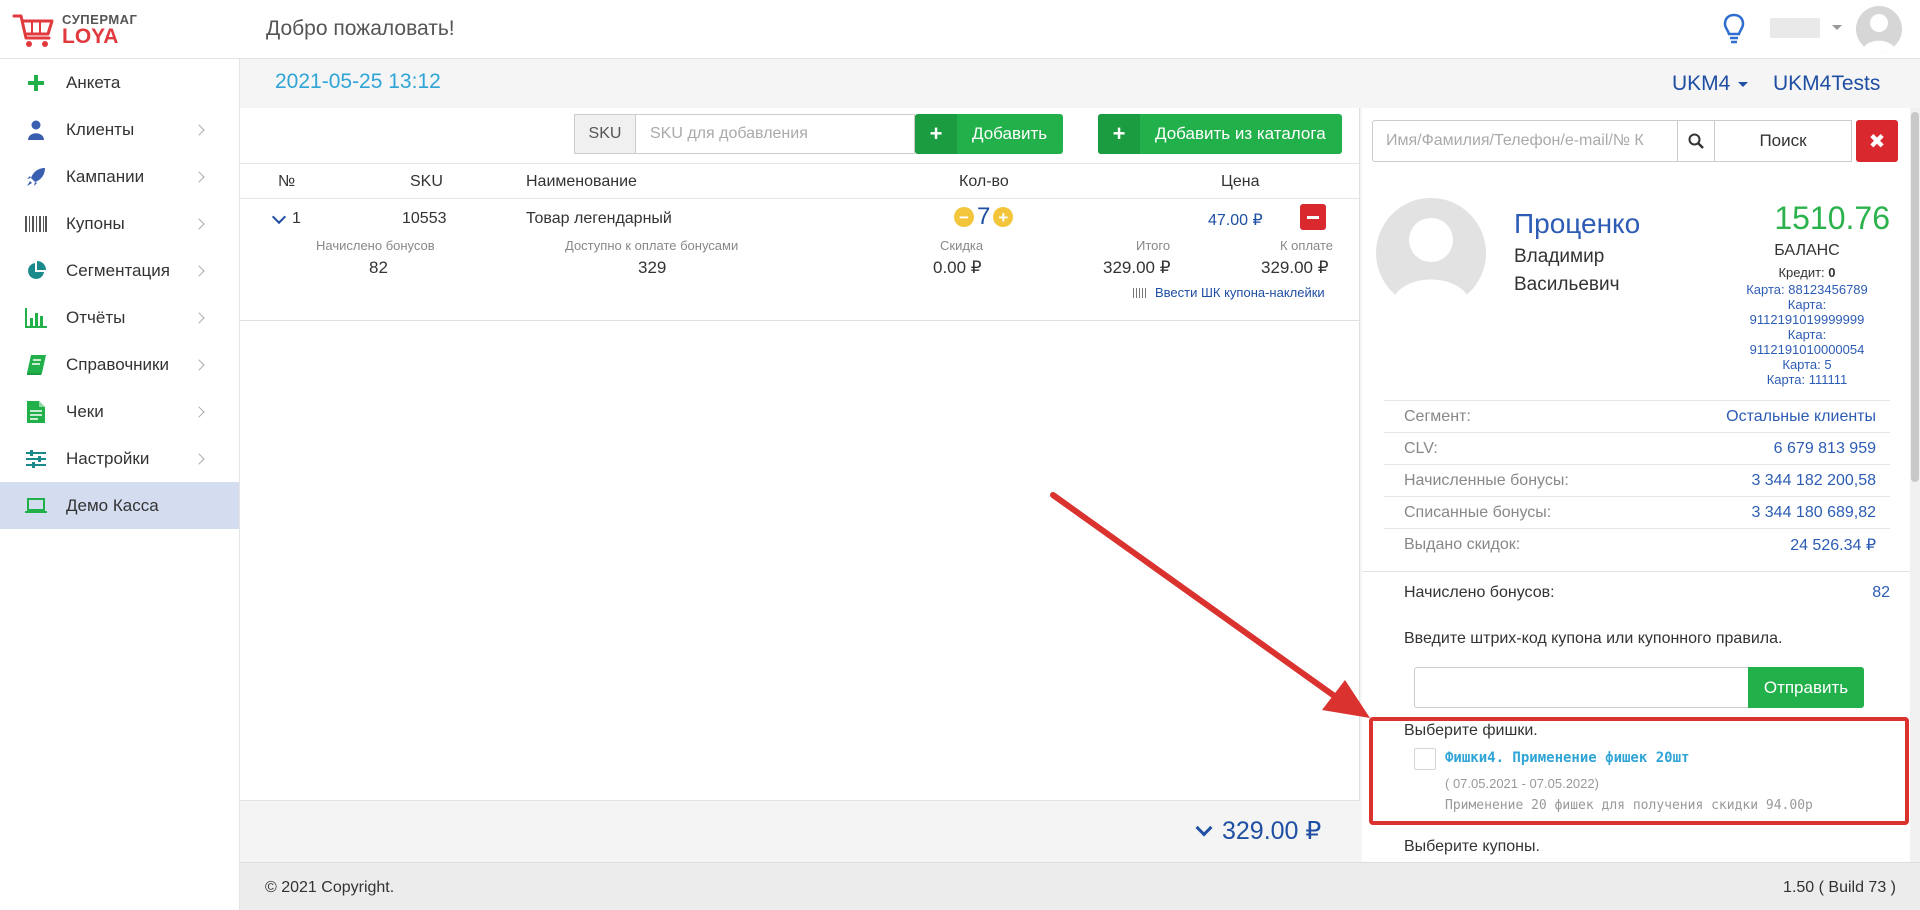 Image resolution: width=1920 pixels, height=910 pixels. I want to click on stat-row: Выдано скидок: 24 526.34 ₽, so click(1637, 544).